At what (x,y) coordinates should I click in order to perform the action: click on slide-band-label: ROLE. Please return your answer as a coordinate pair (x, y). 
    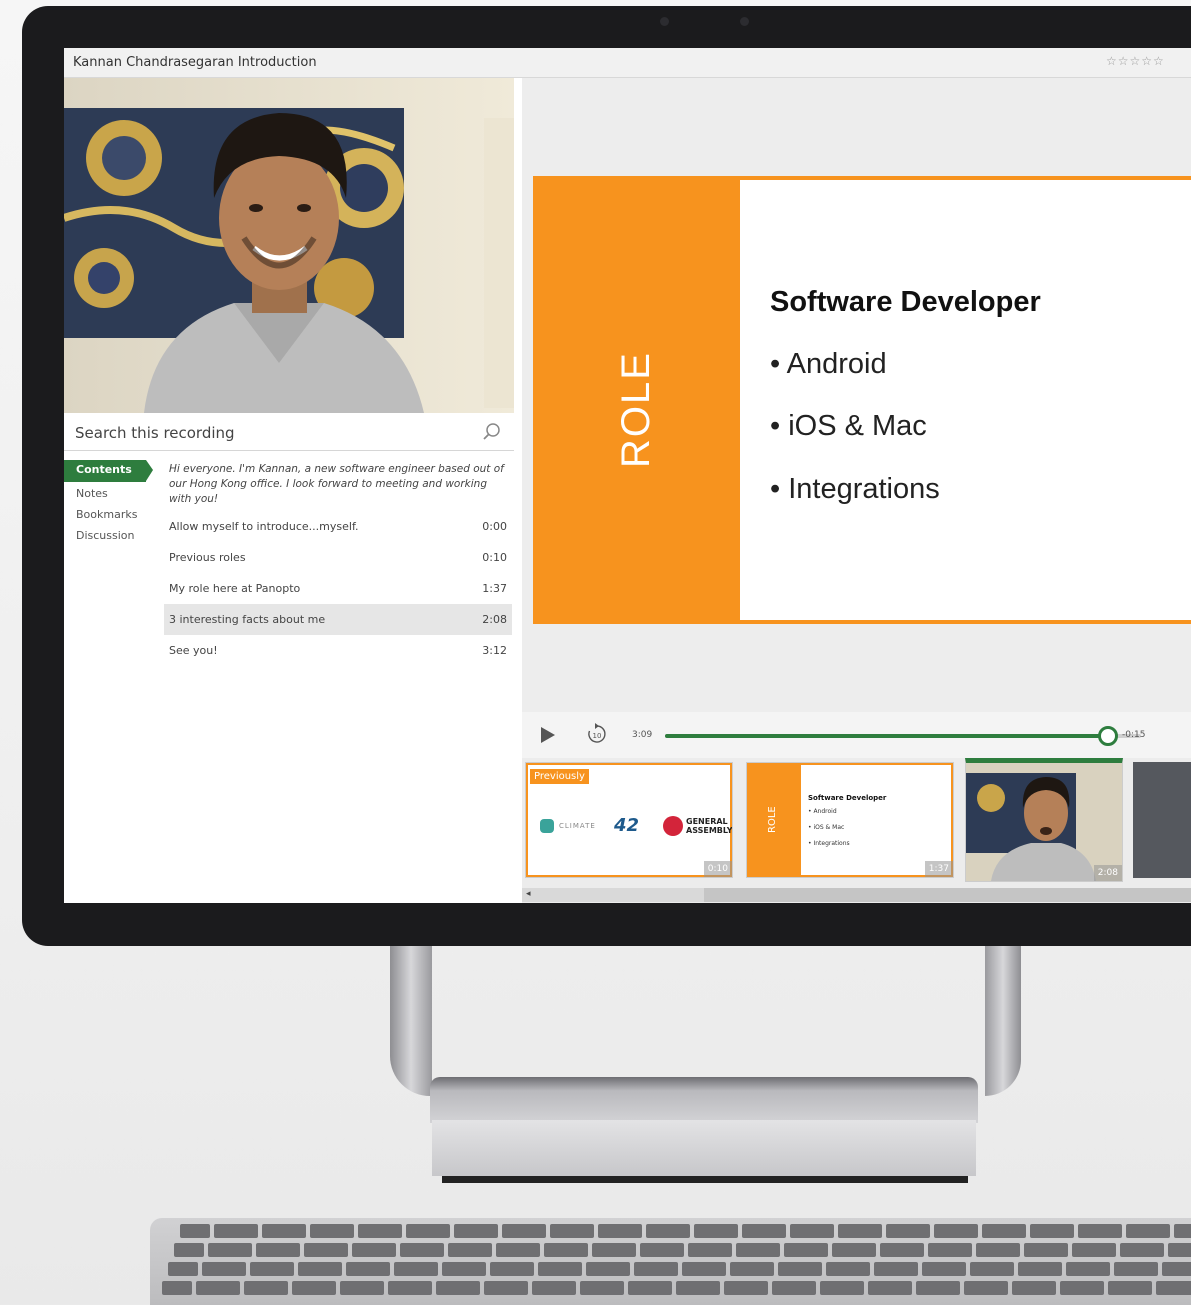
    Looking at the image, I should click on (636, 409).